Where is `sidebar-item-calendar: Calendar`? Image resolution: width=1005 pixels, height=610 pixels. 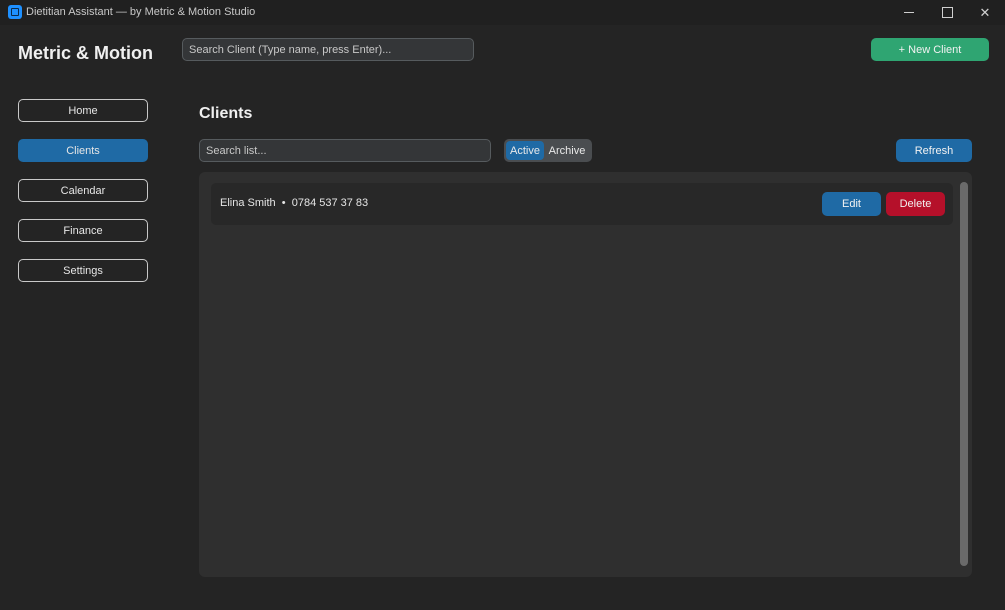
sidebar-item-calendar: Calendar is located at coordinates (83, 190).